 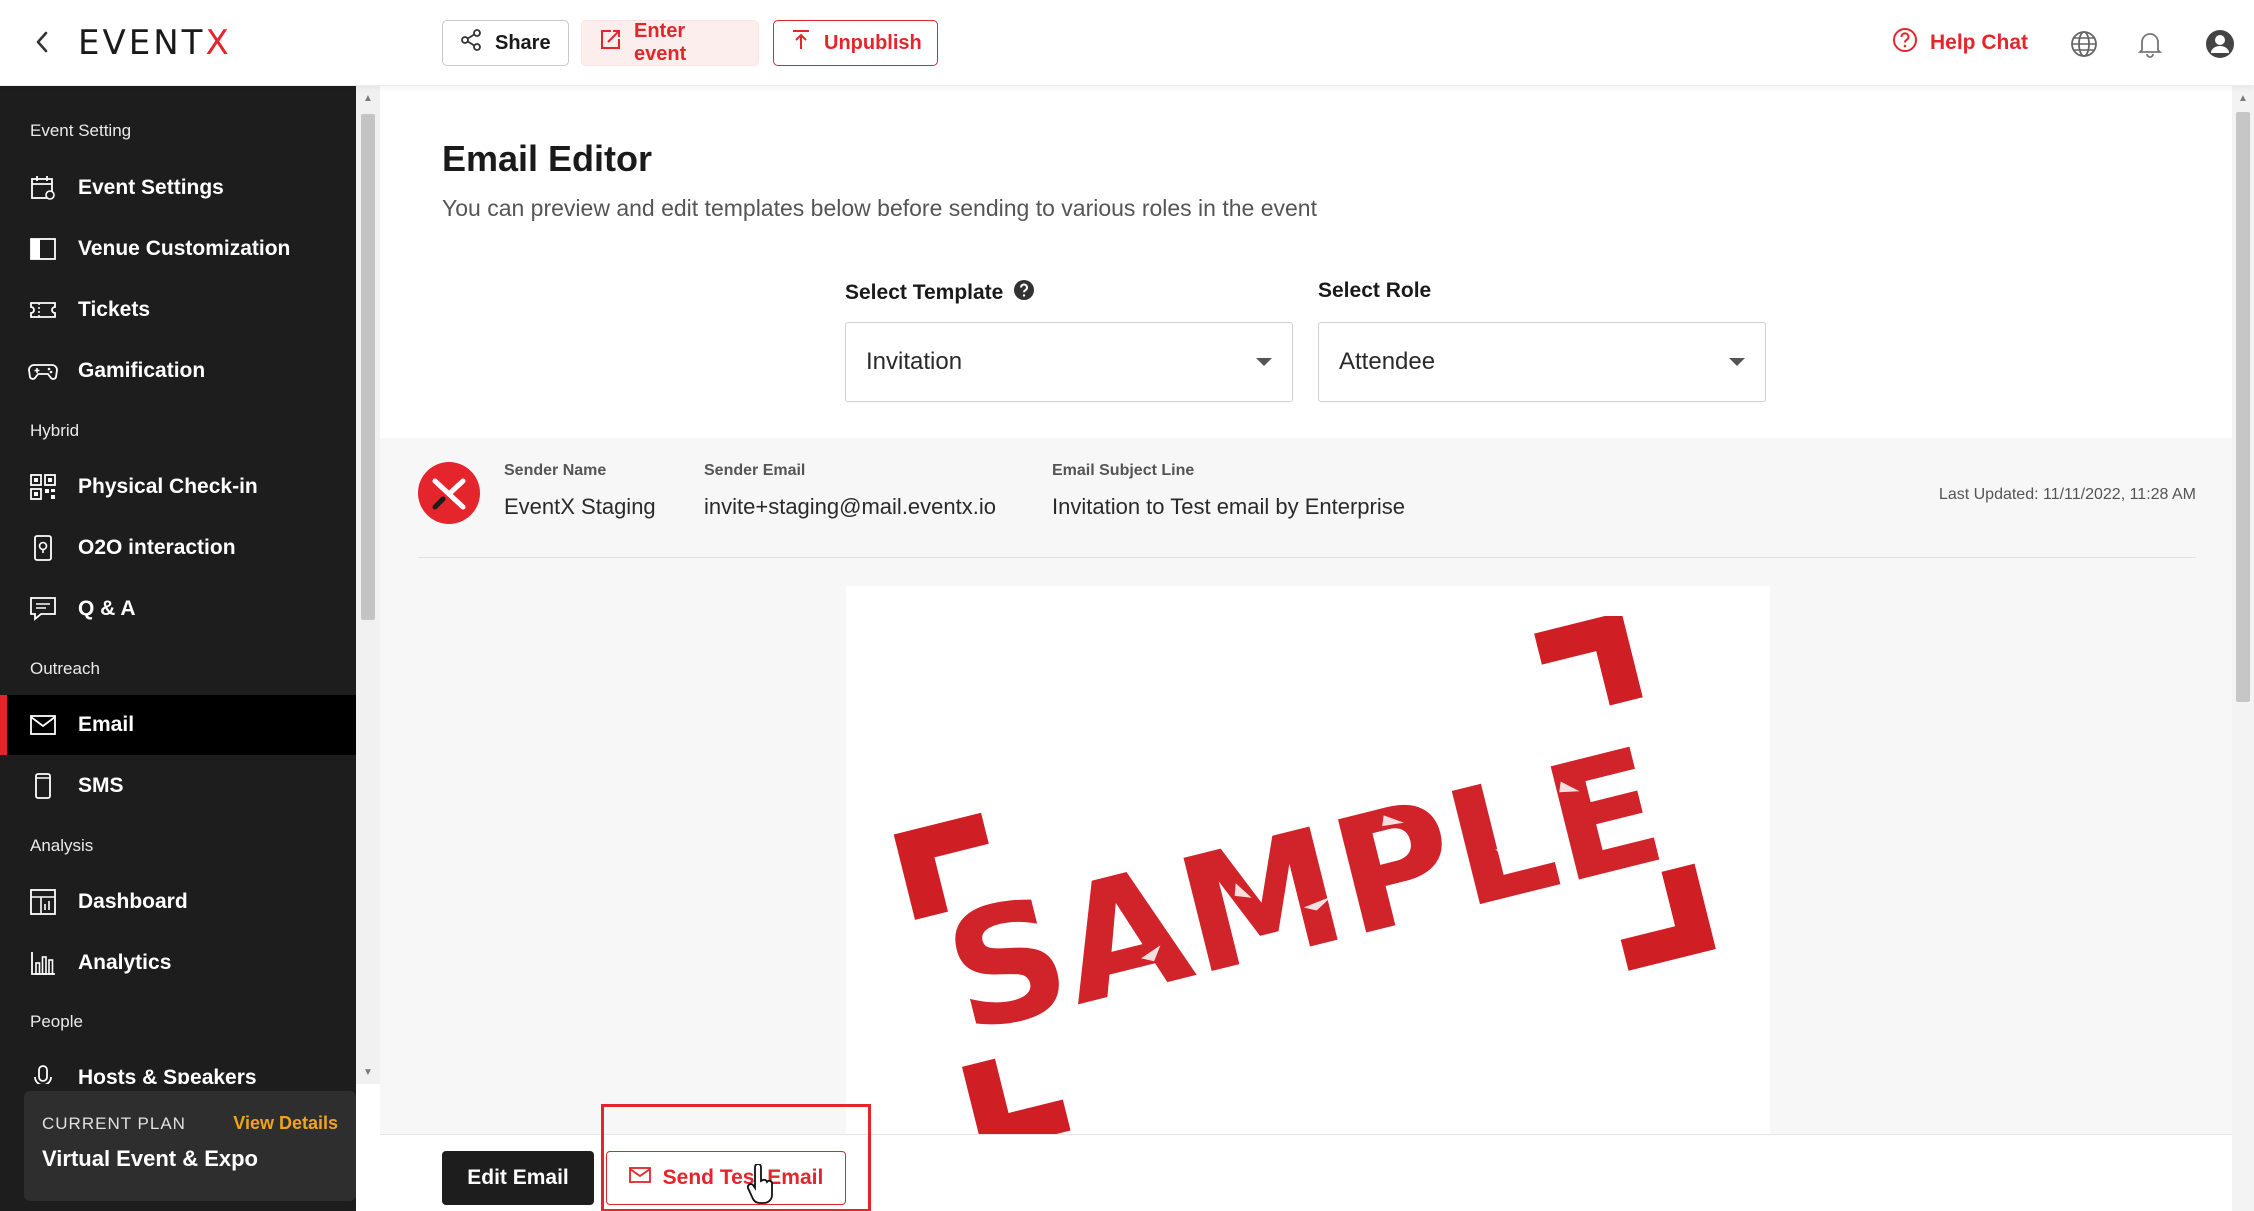 What do you see at coordinates (1123, 470) in the screenshot?
I see `subject-line-key: Email Subject Line` at bounding box center [1123, 470].